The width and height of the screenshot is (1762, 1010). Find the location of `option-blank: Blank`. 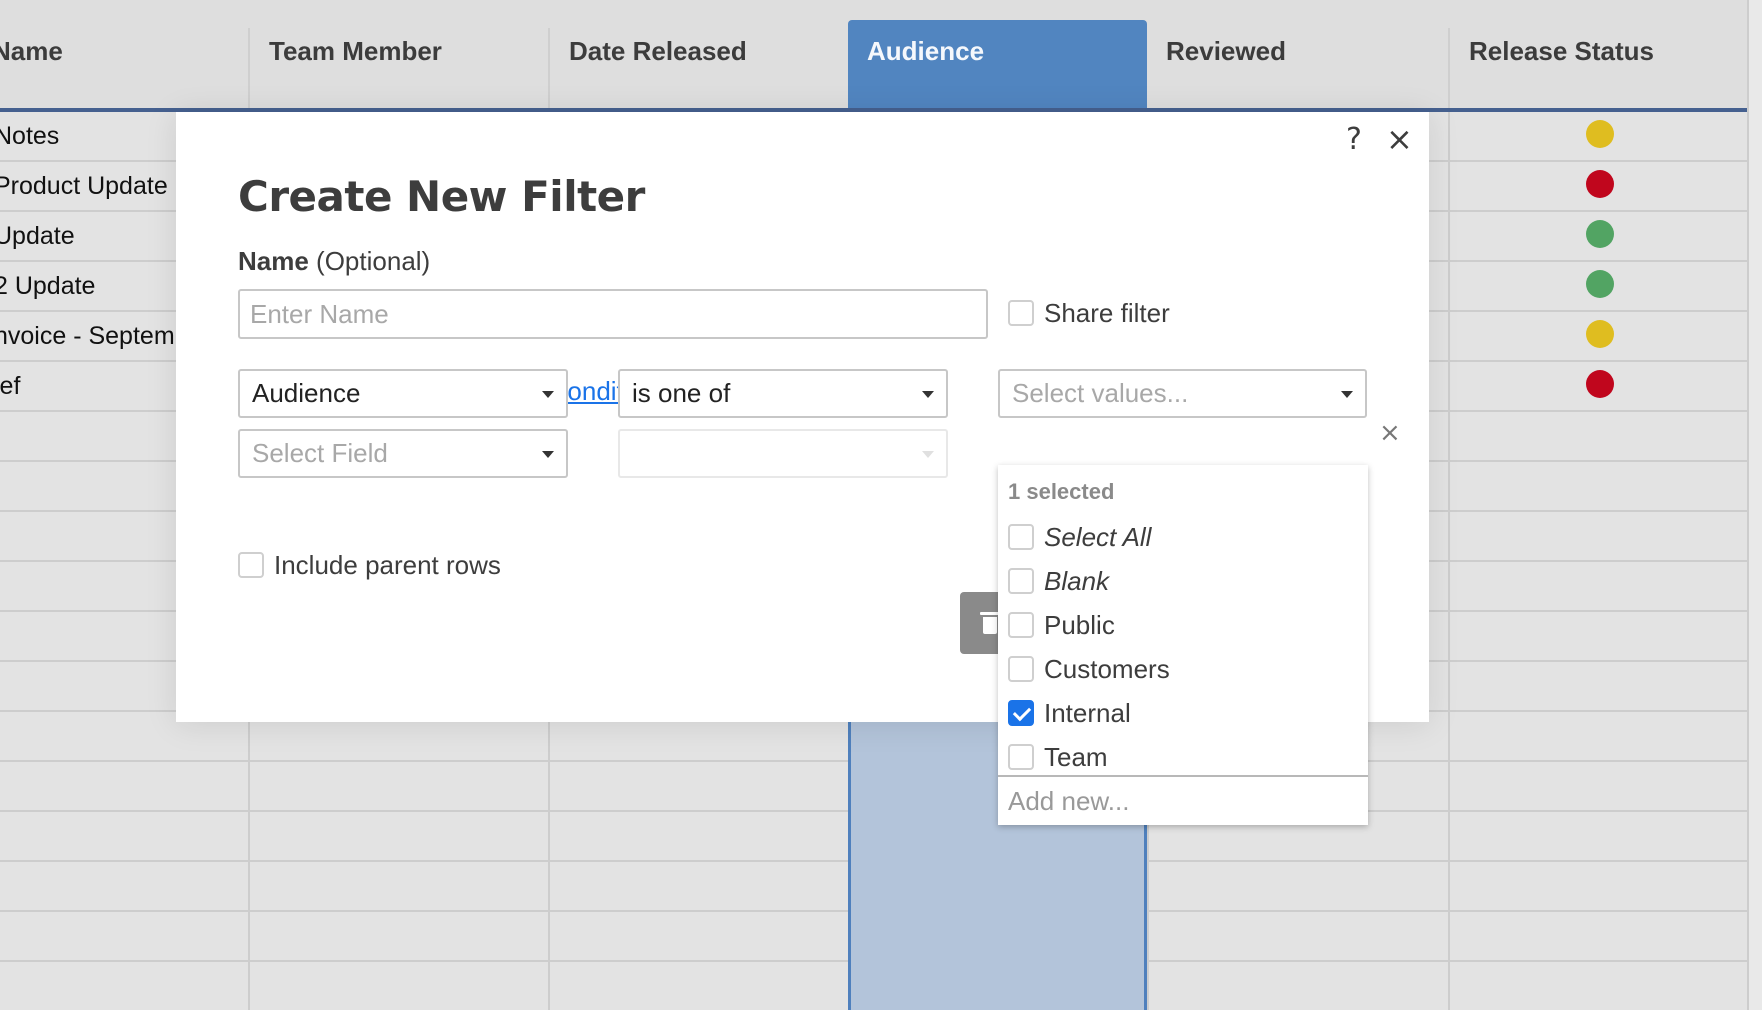

option-blank: Blank is located at coordinates (1183, 579).